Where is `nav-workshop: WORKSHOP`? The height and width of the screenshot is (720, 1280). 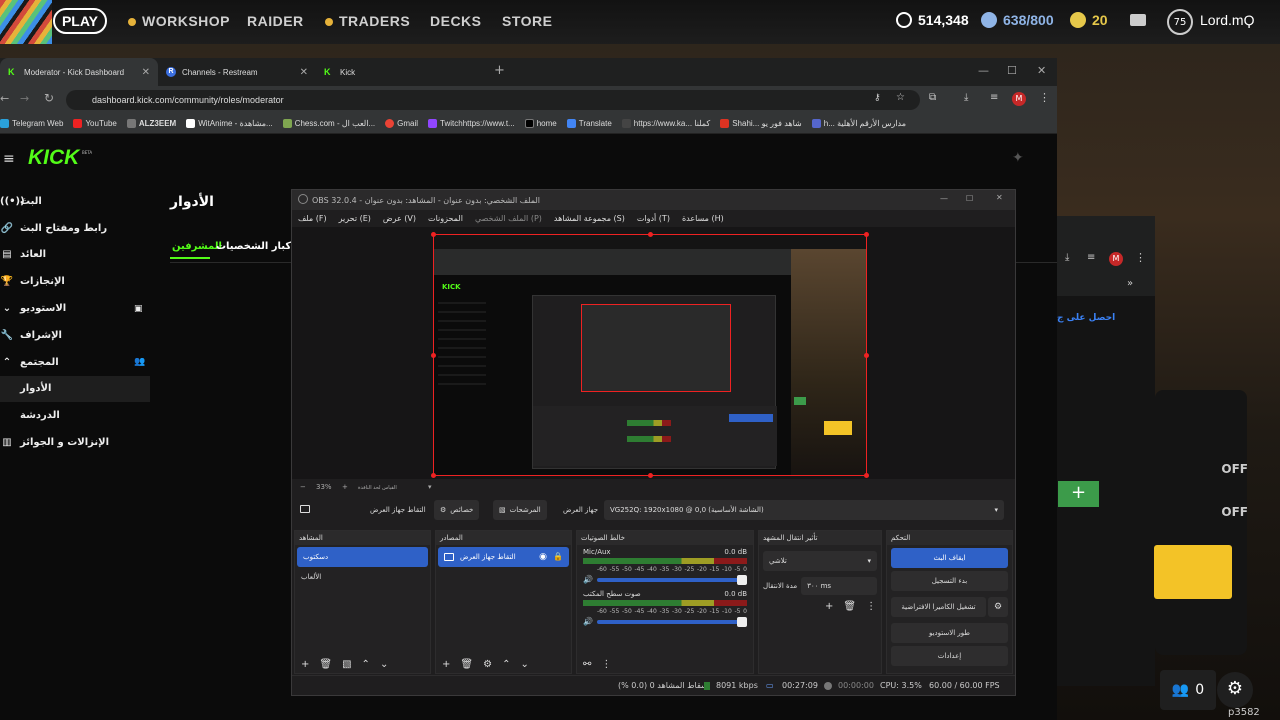 nav-workshop: WORKSHOP is located at coordinates (179, 21).